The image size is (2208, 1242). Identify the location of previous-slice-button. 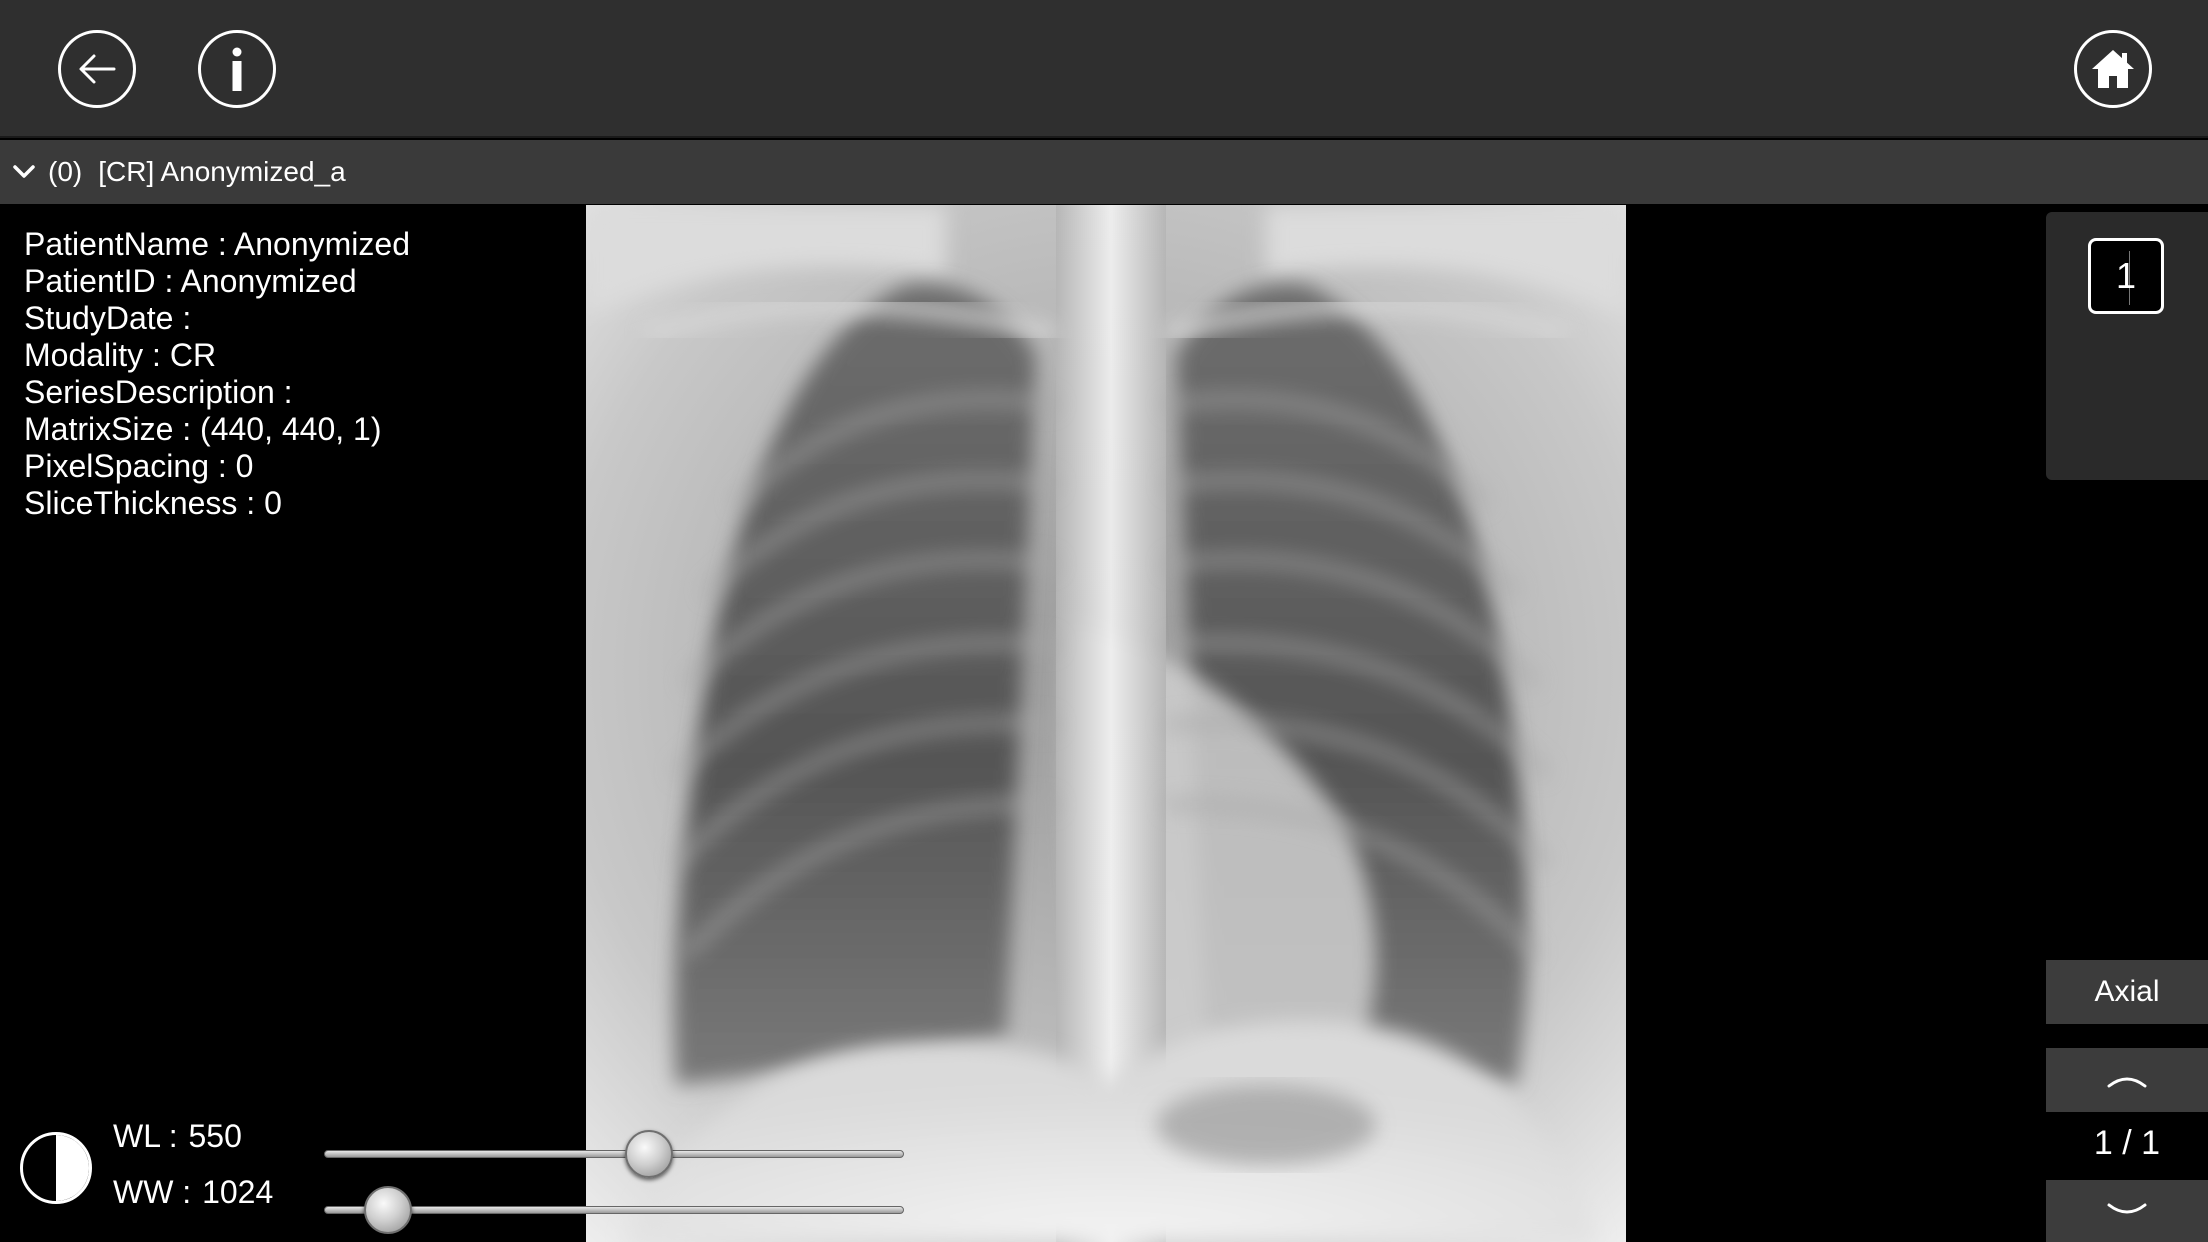
(2127, 1080).